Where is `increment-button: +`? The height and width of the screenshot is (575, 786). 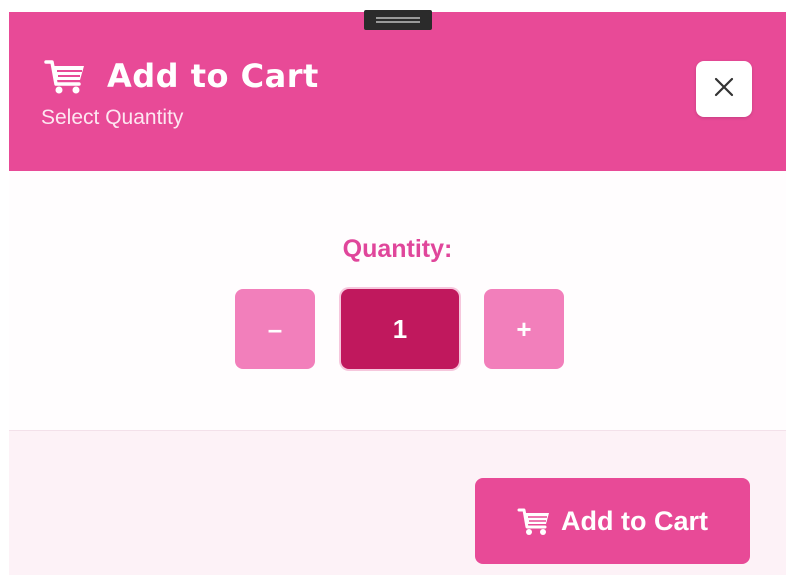 increment-button: + is located at coordinates (524, 329).